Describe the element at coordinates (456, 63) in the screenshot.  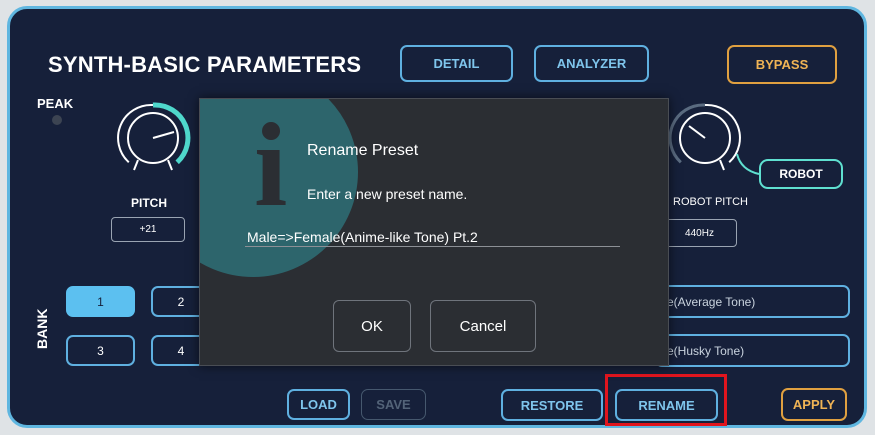
I see `detail-button: DETAIL` at that location.